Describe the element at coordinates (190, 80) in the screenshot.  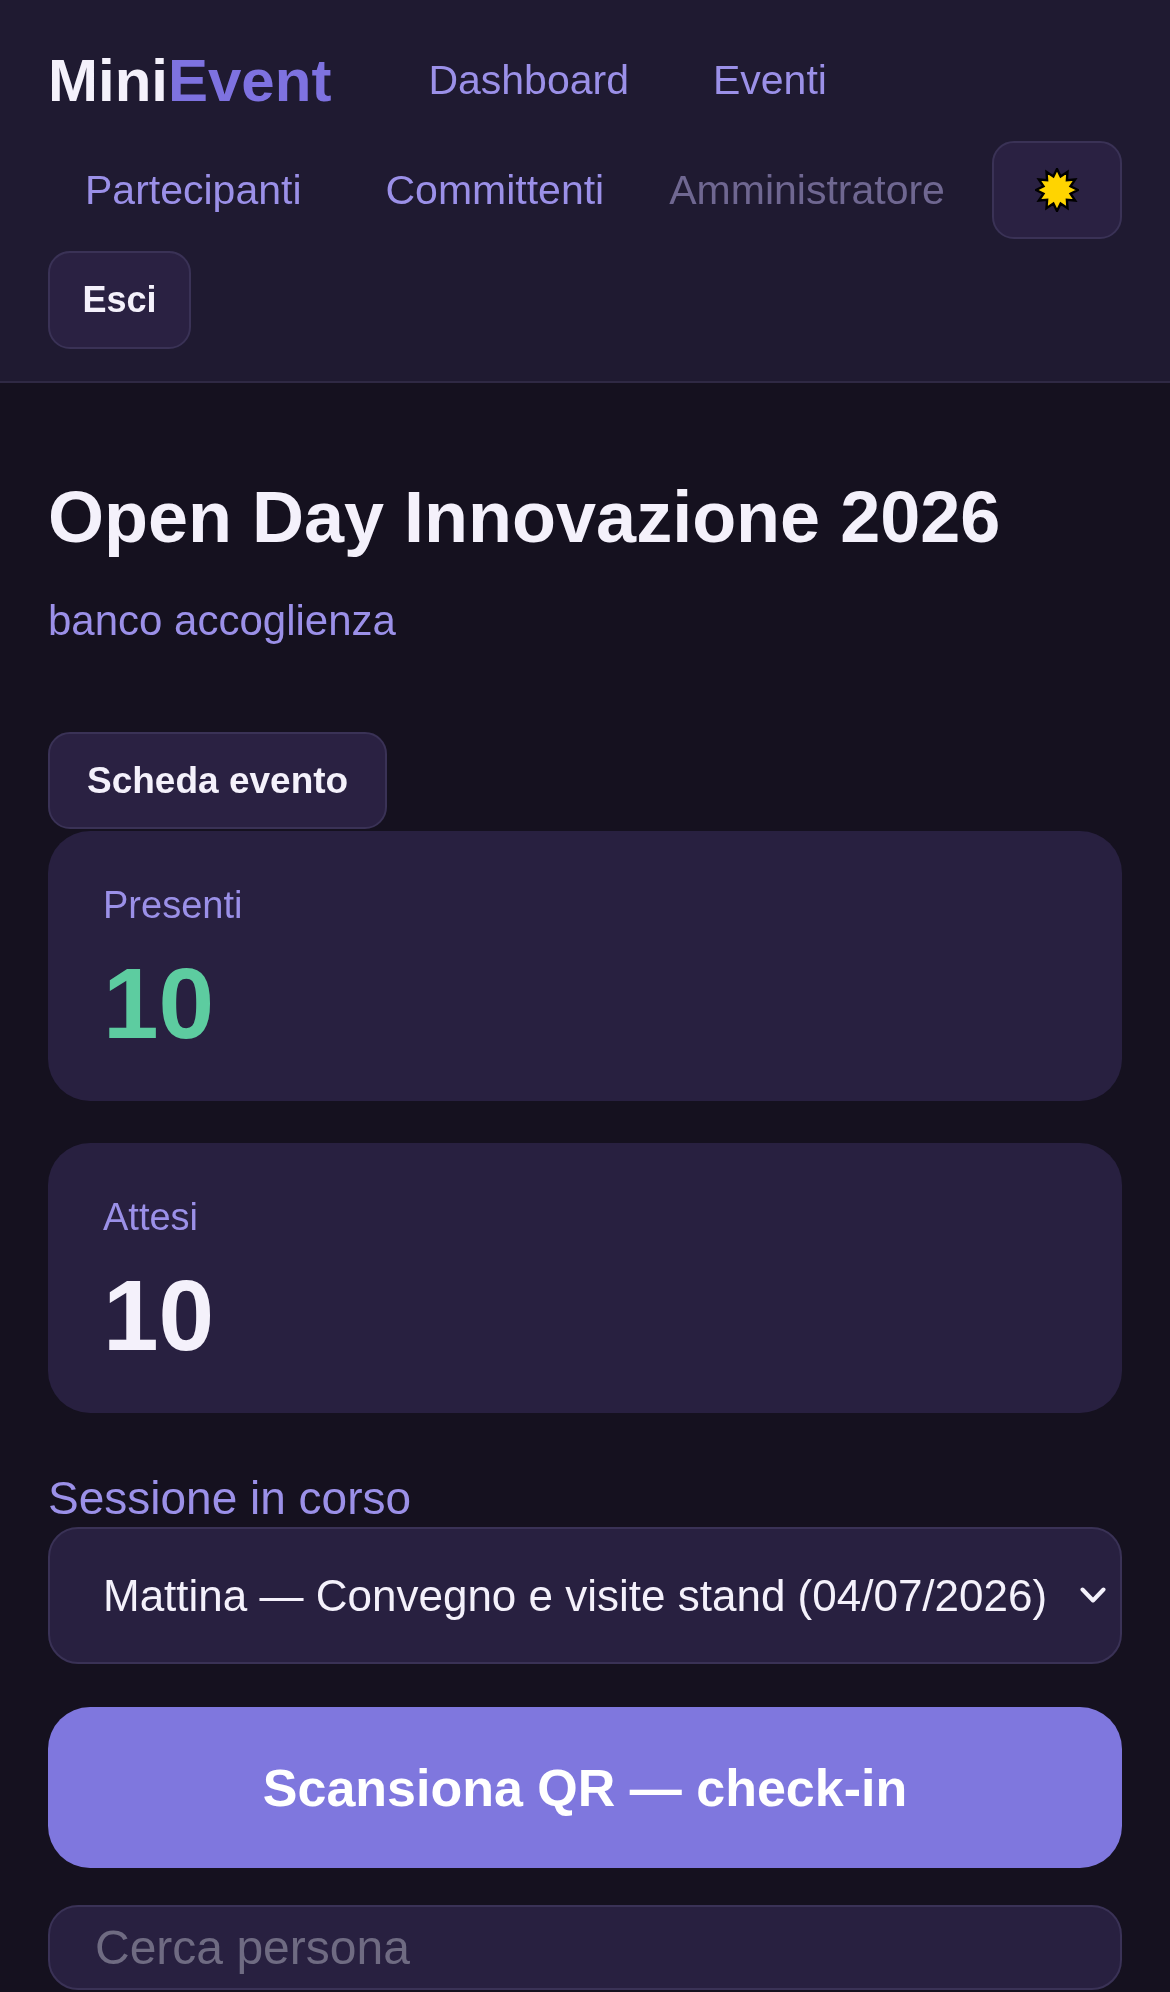
I see `logo: MiniEvent` at that location.